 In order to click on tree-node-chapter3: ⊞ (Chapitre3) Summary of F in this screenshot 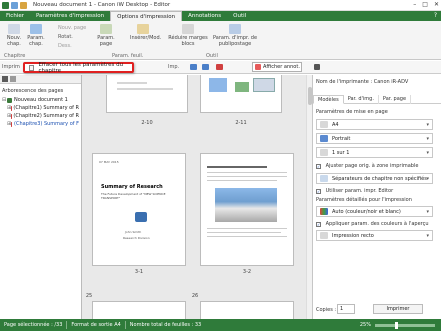, I will do `click(40, 124)`.